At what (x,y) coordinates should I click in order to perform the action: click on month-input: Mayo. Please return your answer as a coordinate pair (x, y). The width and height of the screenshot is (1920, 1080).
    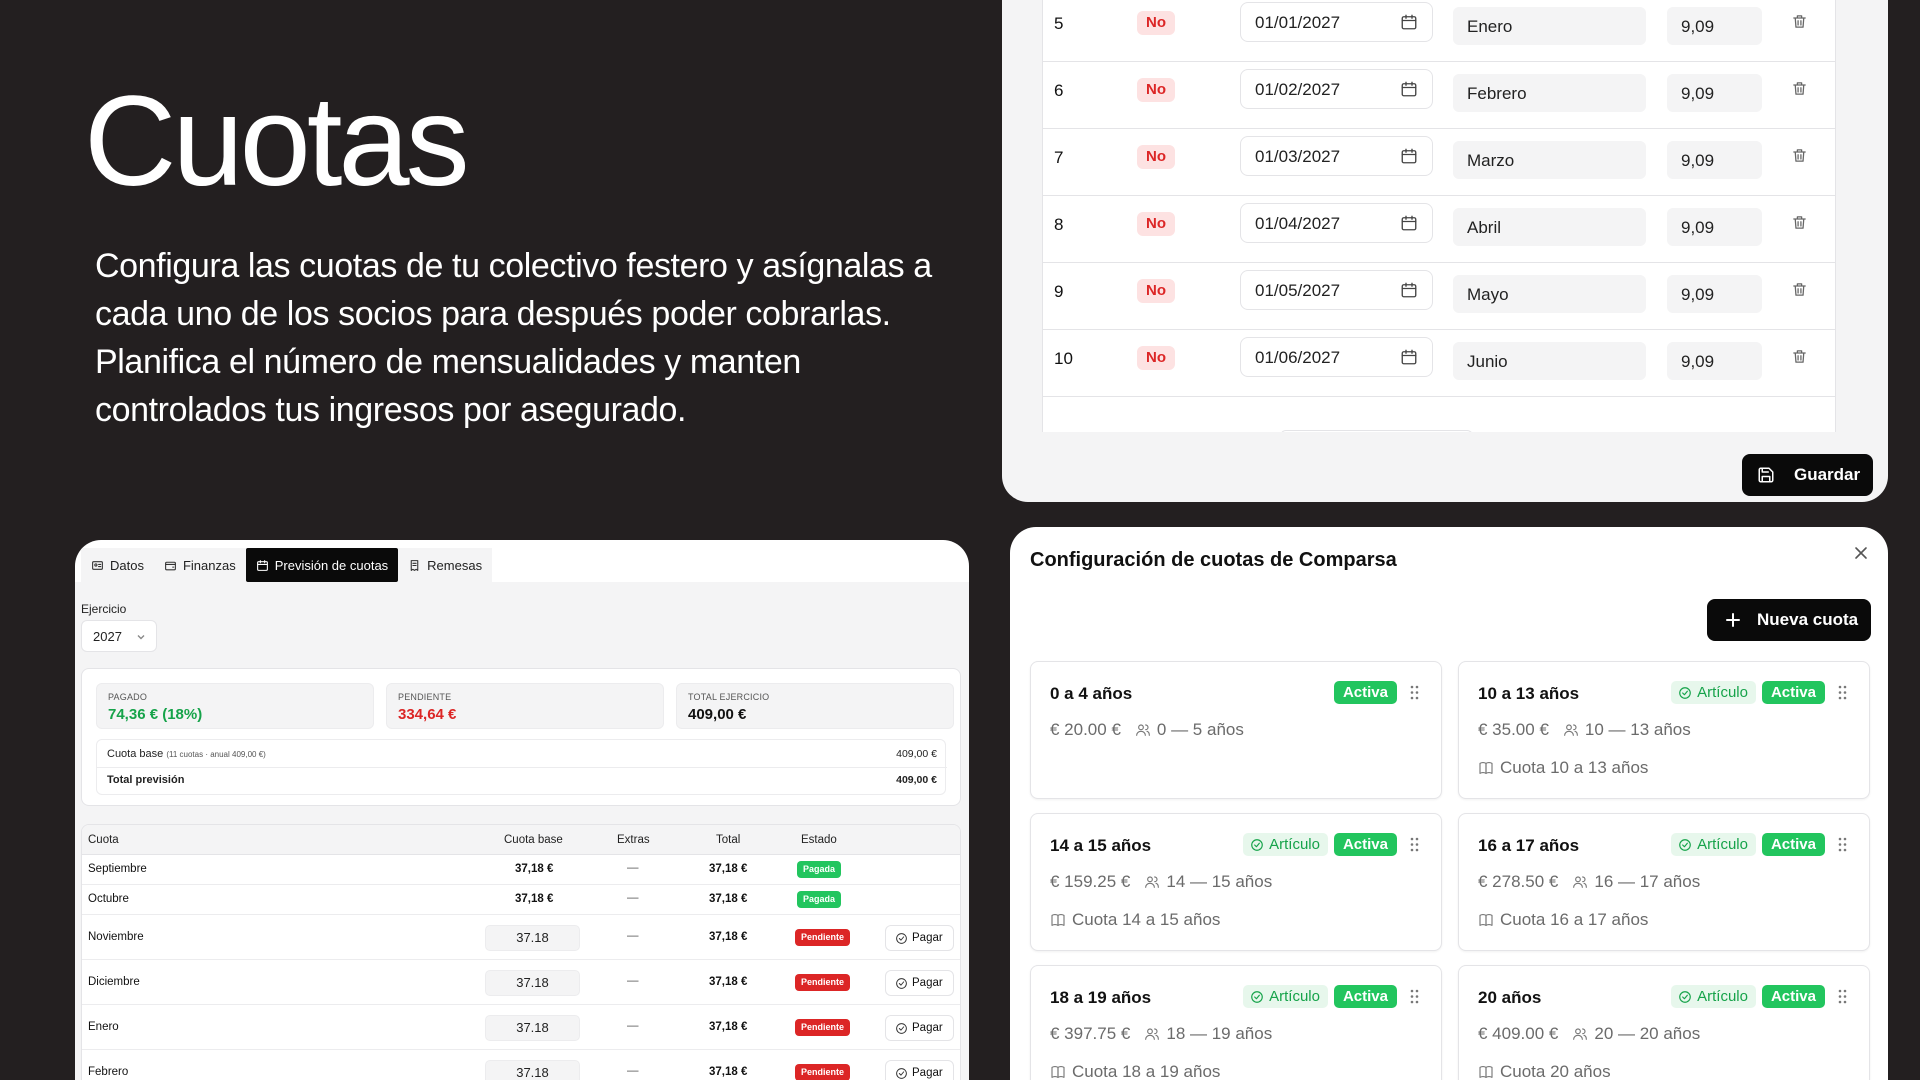
    Looking at the image, I should click on (1549, 294).